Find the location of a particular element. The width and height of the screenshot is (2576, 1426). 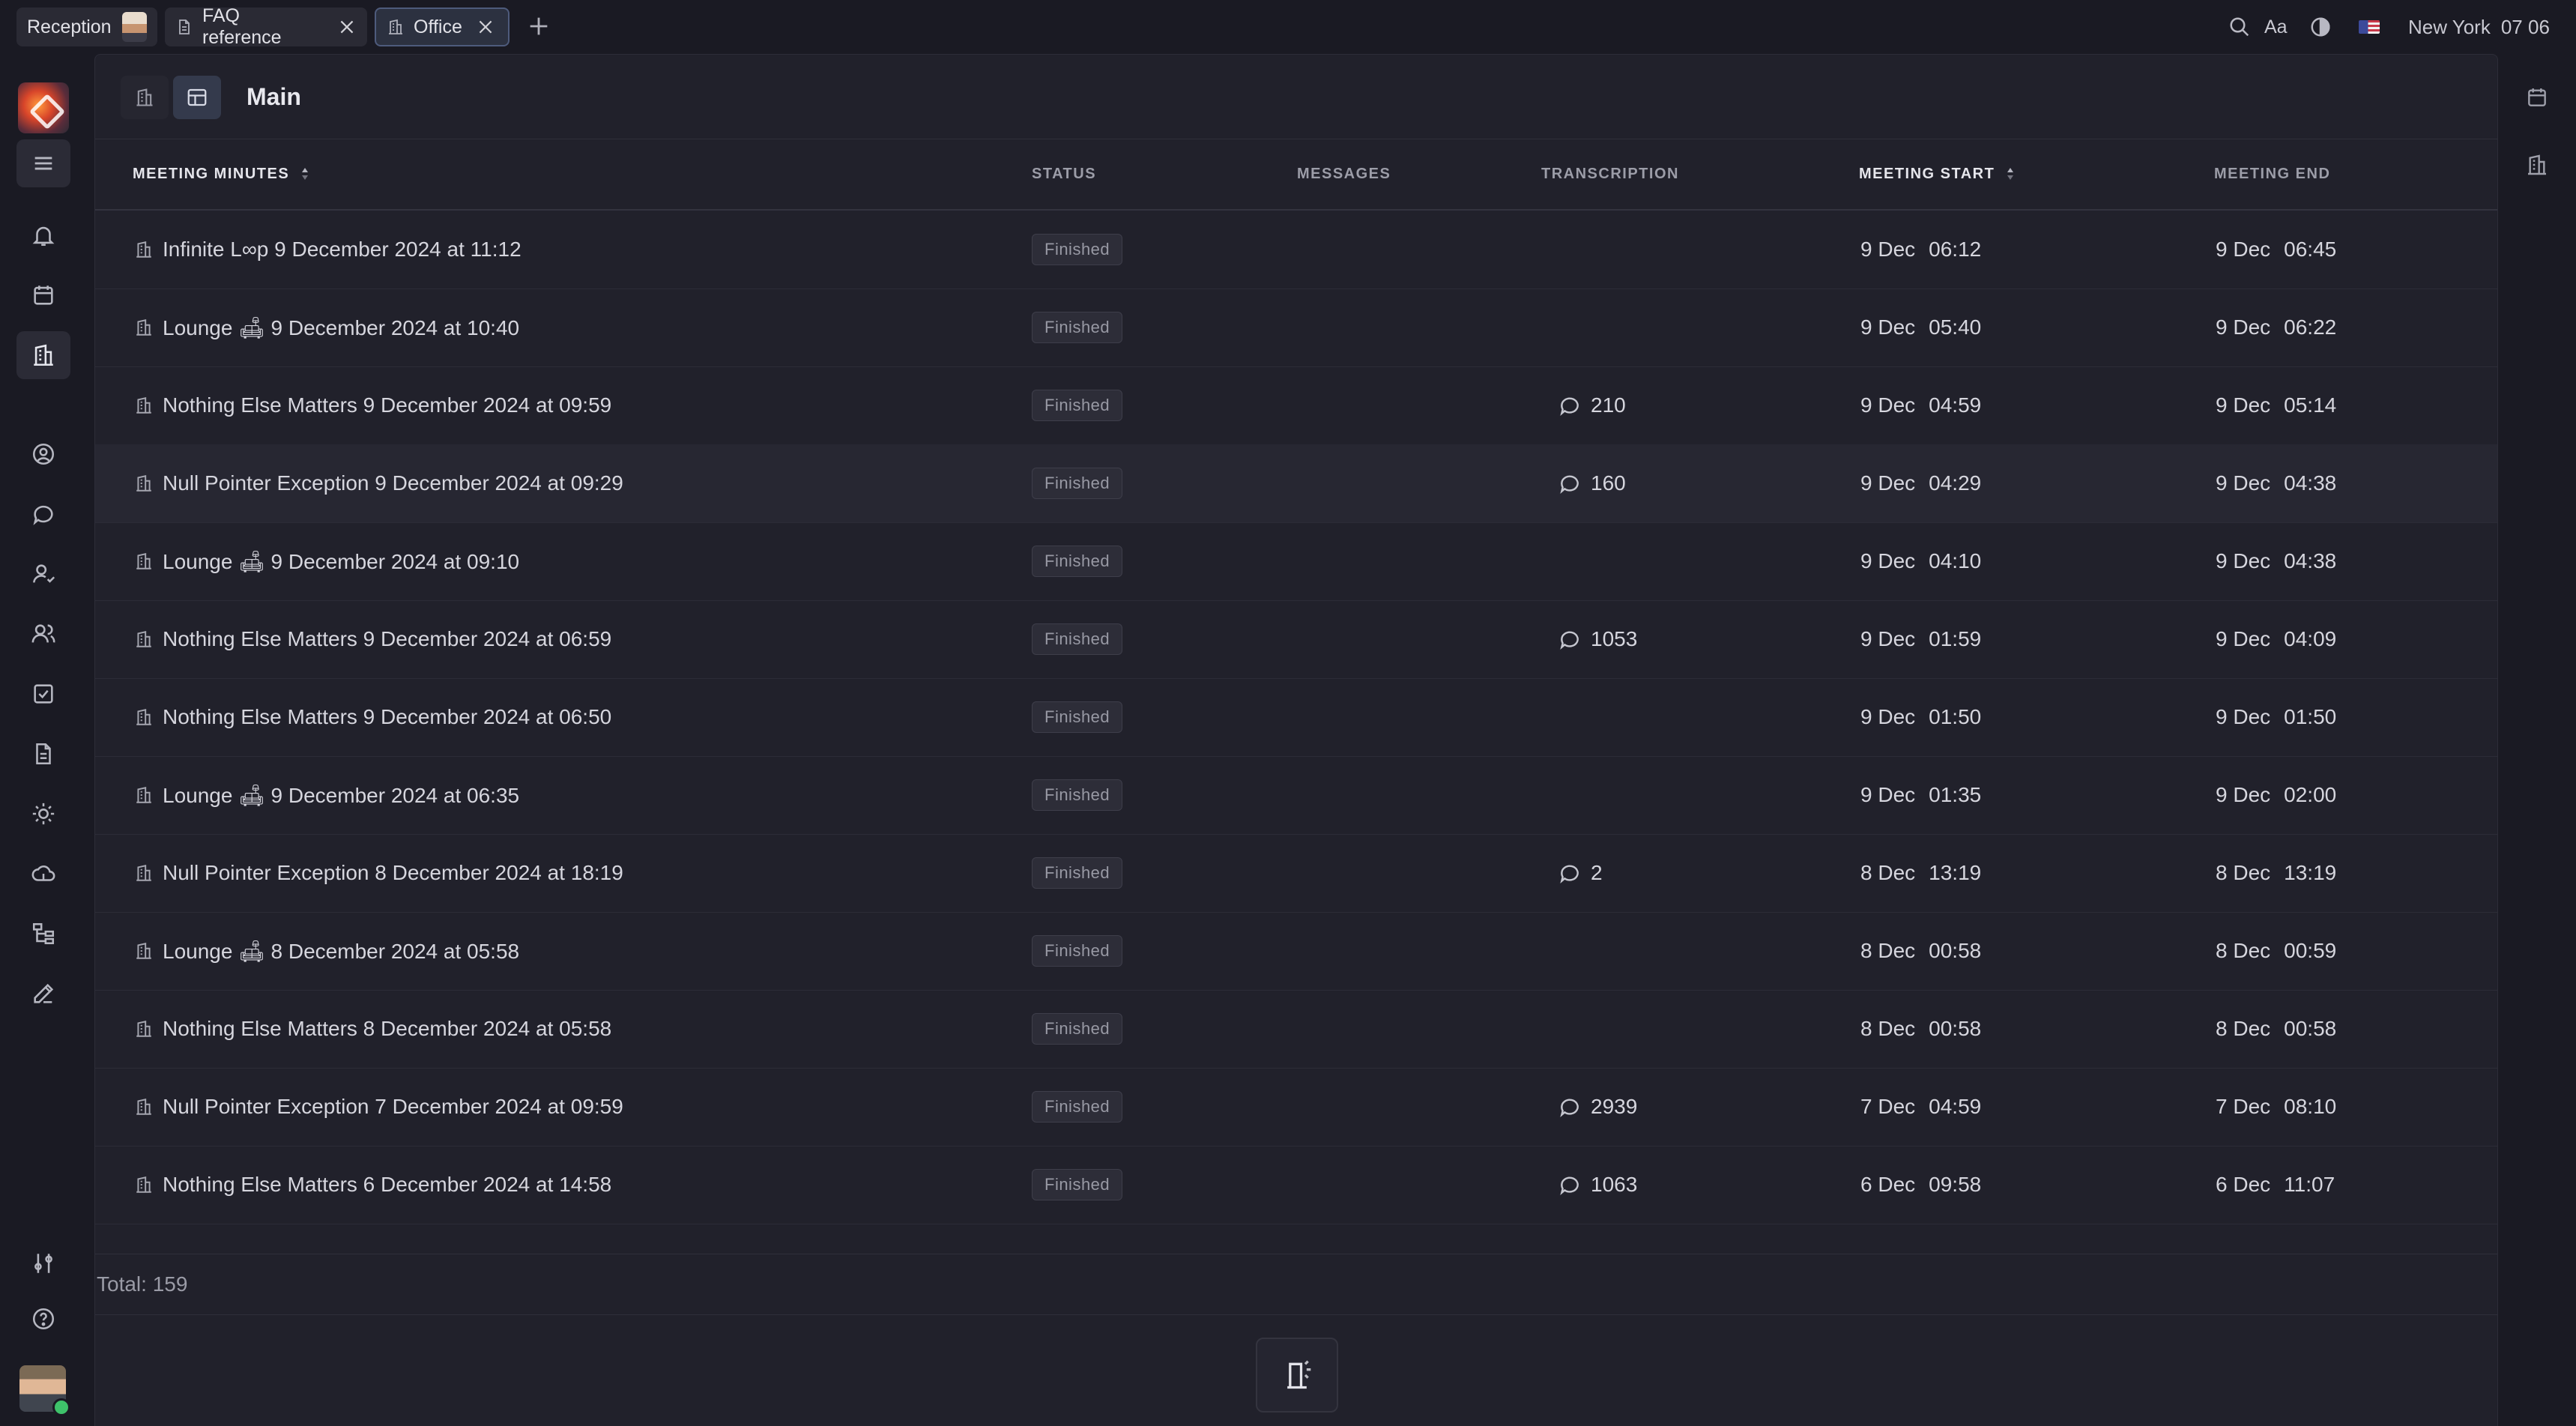

world-clock: New York 07 06 is located at coordinates (2479, 27).